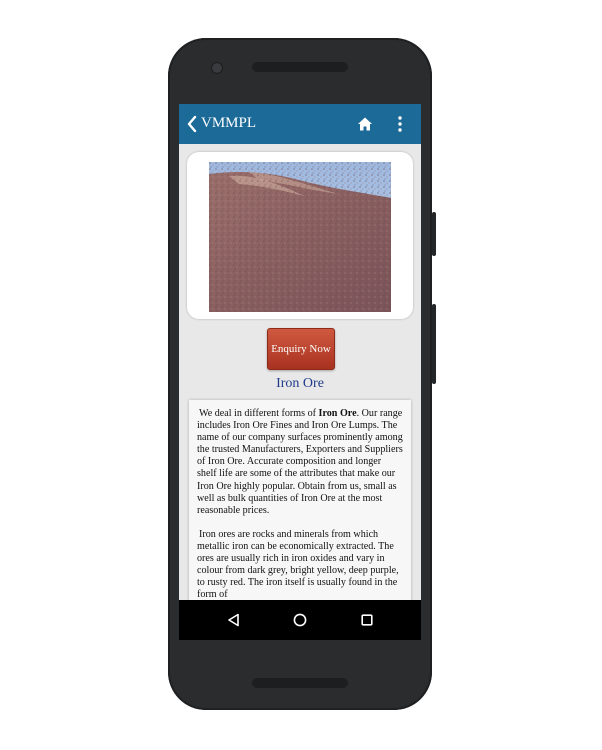  Describe the element at coordinates (300, 124) in the screenshot. I see `app-bar: VMMPL` at that location.